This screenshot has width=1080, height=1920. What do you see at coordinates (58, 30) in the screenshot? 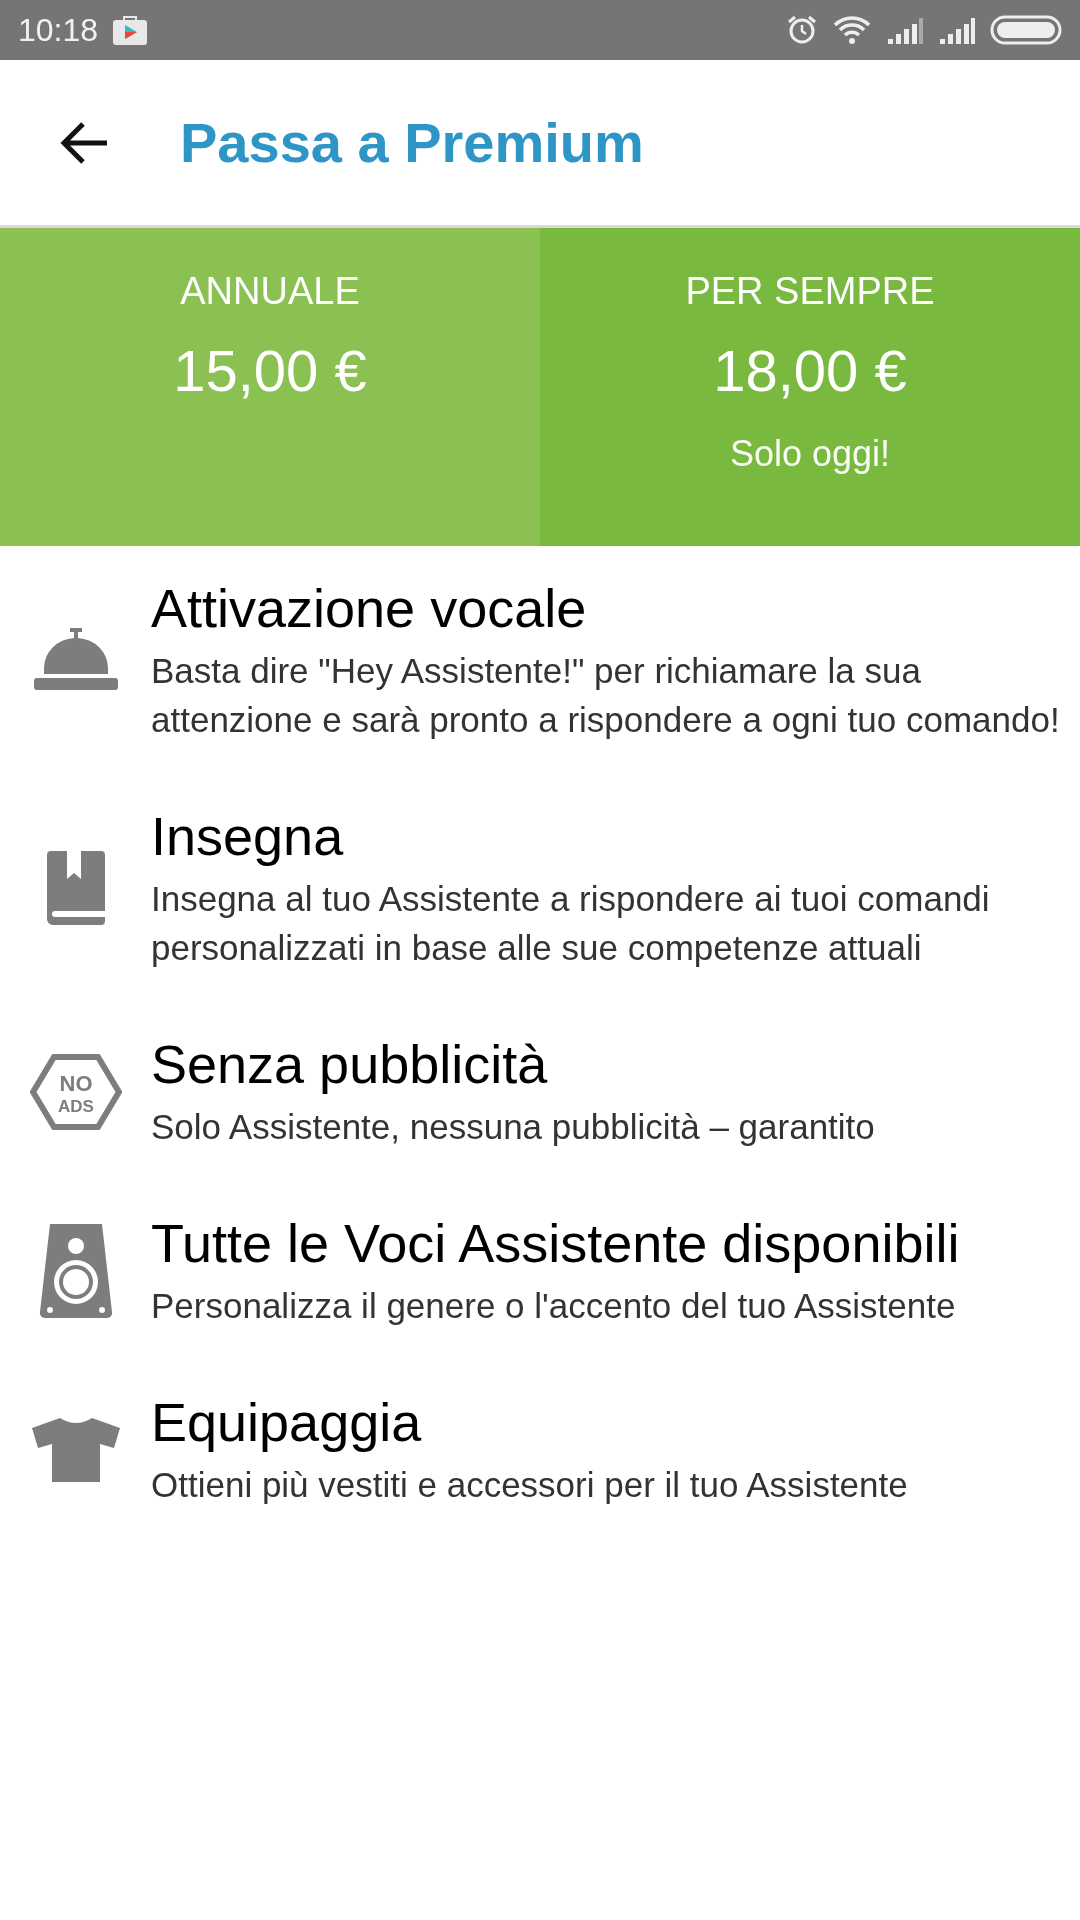
I see `status-time: 10:18` at bounding box center [58, 30].